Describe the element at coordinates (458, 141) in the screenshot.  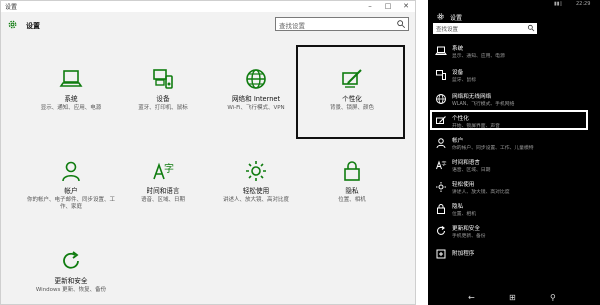
I see `item-label: 帐户` at that location.